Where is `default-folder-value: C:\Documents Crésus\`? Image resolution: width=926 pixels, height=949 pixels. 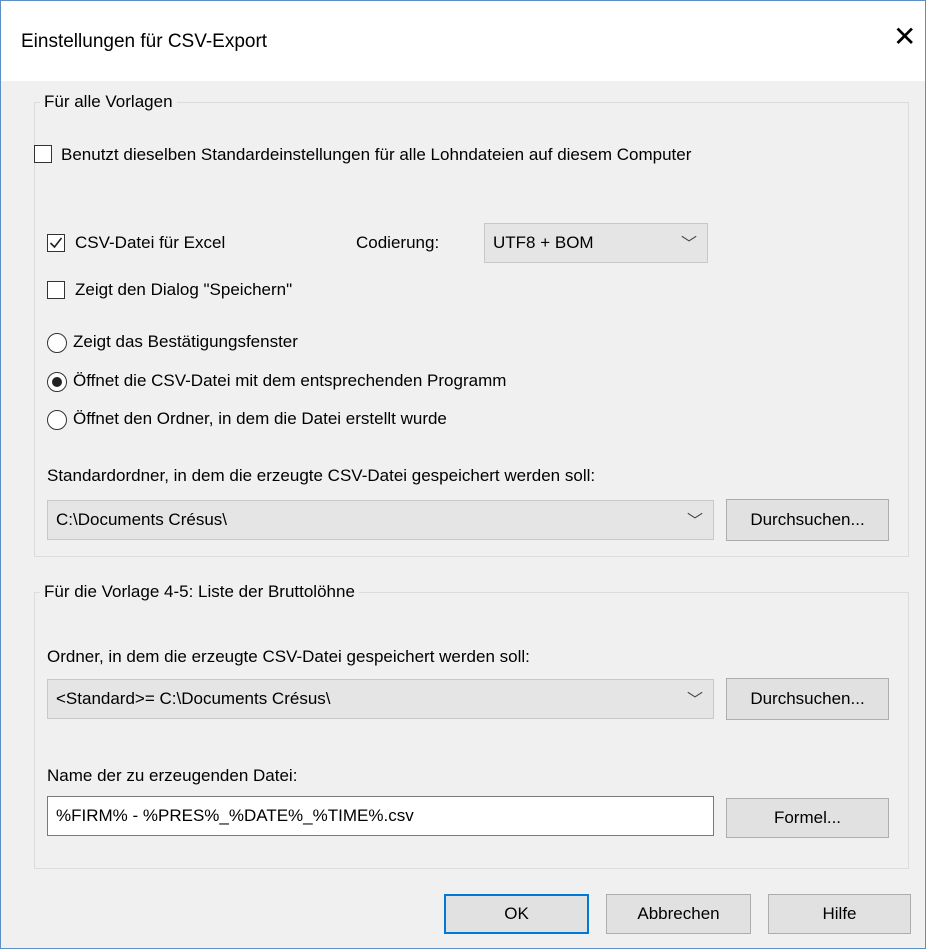
default-folder-value: C:\Documents Crésus\ is located at coordinates (141, 519).